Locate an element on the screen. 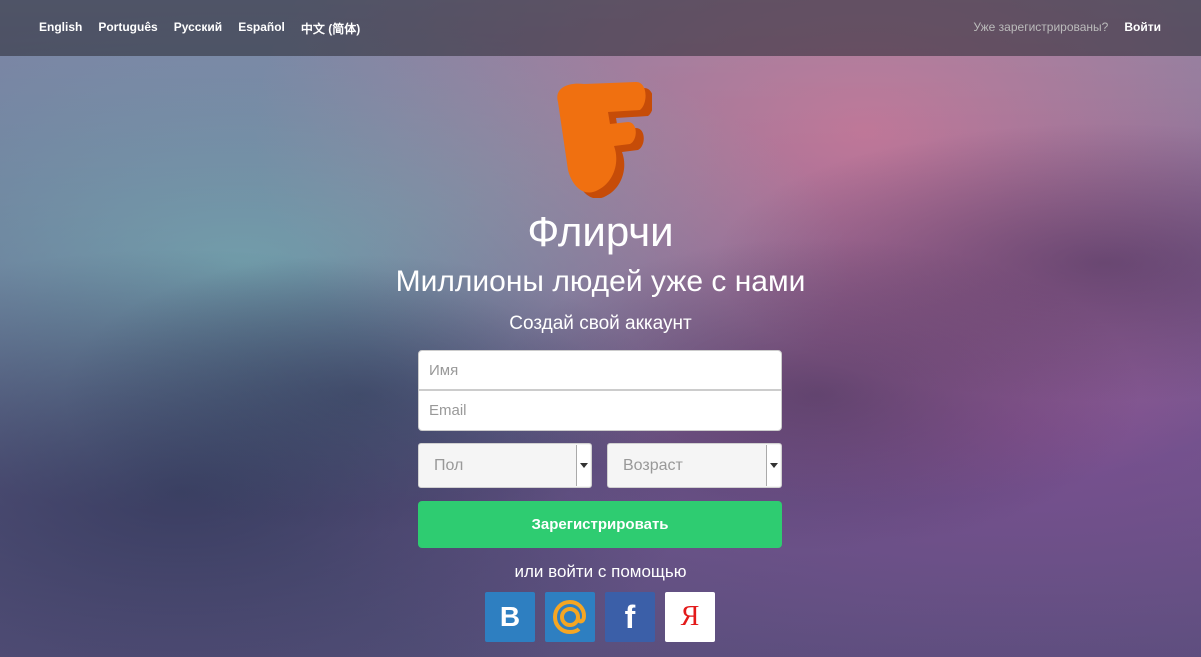 Image resolution: width=1201 pixels, height=657 pixels. auth-links: Уже зарегистрированы? Войти is located at coordinates (1067, 27).